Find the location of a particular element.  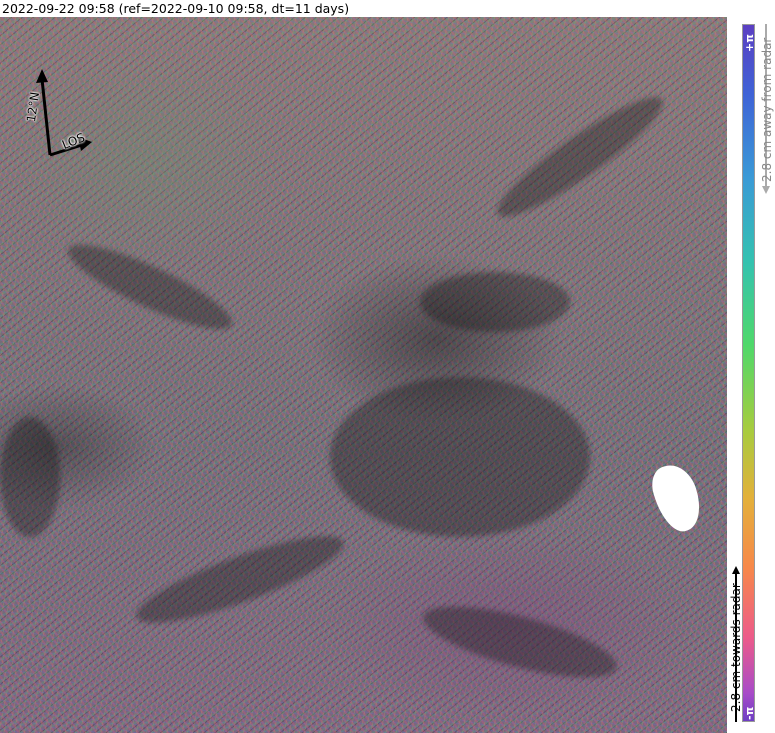

colorbar-max-label: +π is located at coordinates (749, 43).